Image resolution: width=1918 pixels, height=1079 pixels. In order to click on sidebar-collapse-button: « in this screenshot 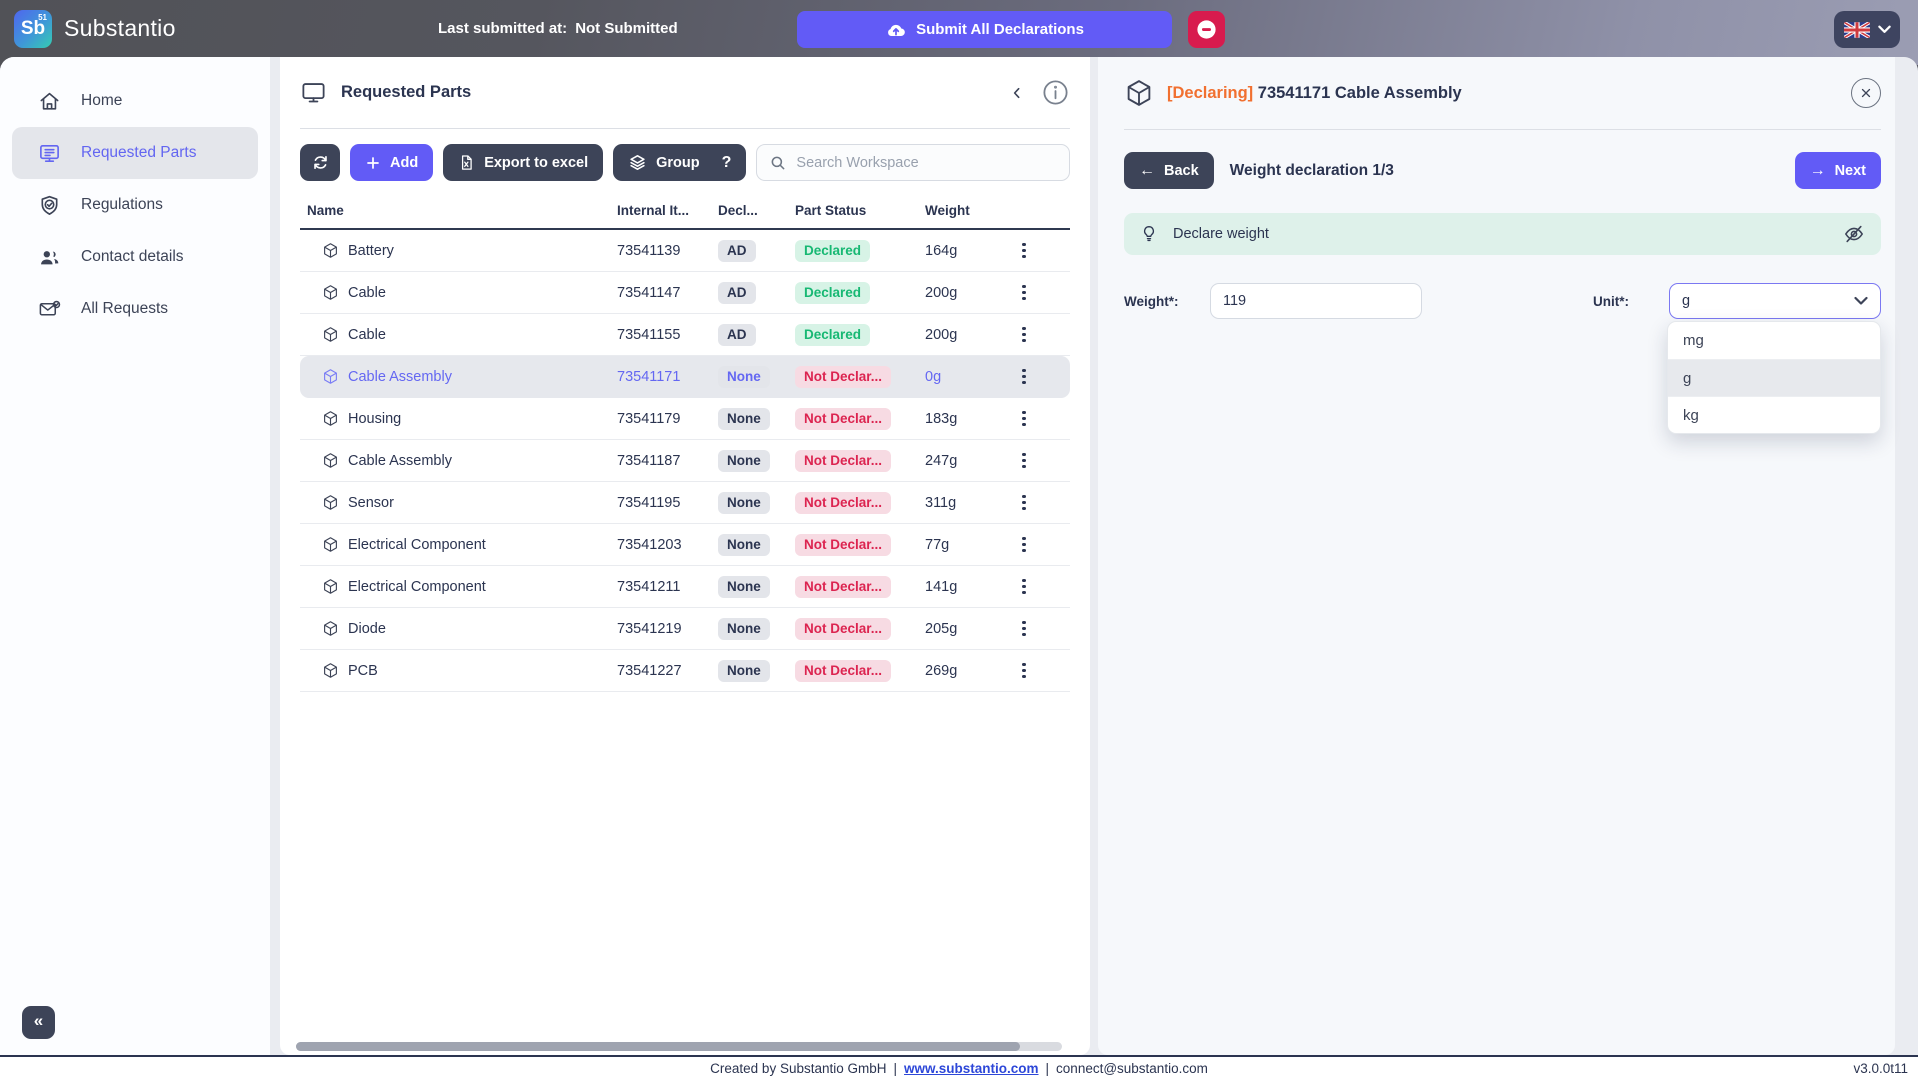, I will do `click(38, 1022)`.